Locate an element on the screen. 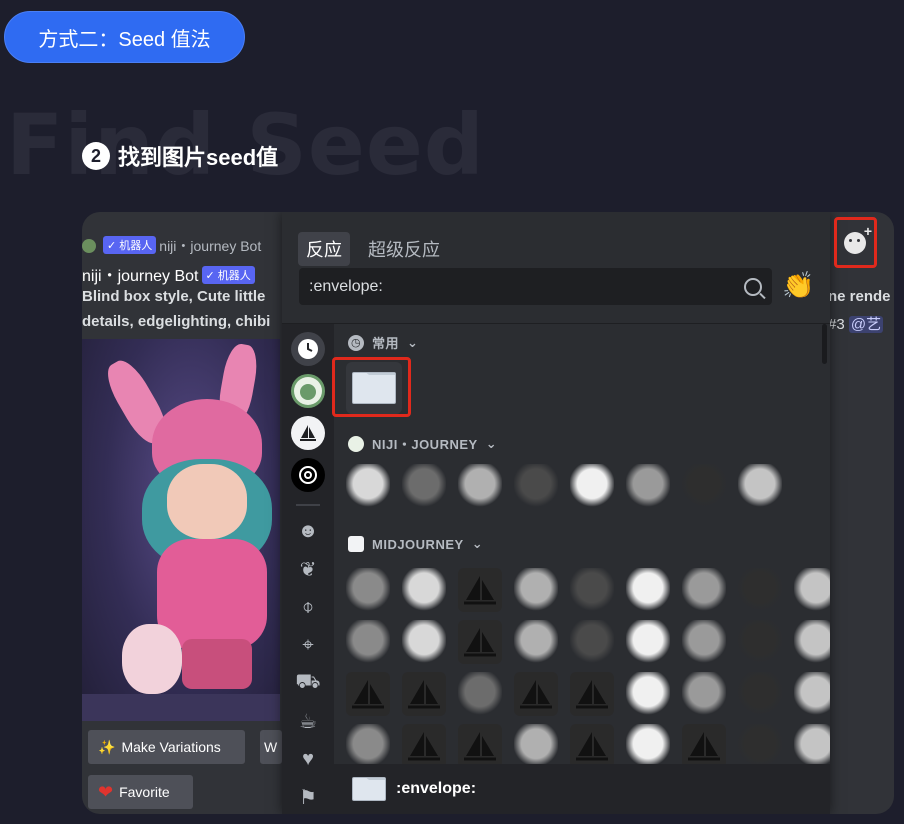 The image size is (904, 824). travel-category-icon: ⛟ is located at coordinates (307, 683).